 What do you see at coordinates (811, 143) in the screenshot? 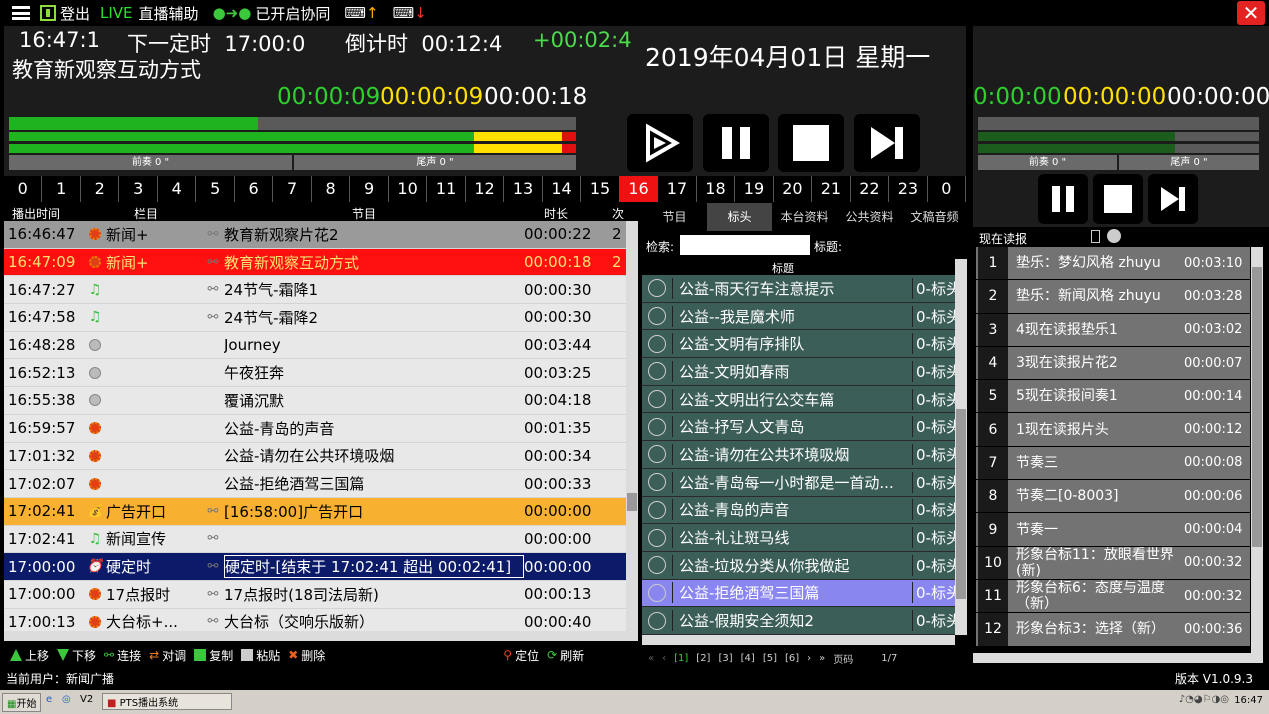
I see `stop-button` at bounding box center [811, 143].